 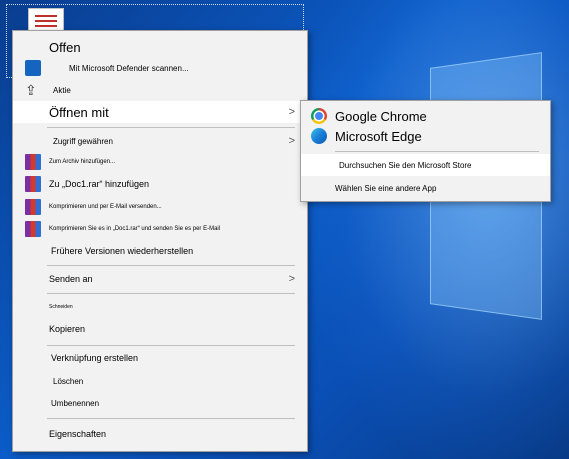 I want to click on submenu-item-label: Google Chrome, so click(x=381, y=116).